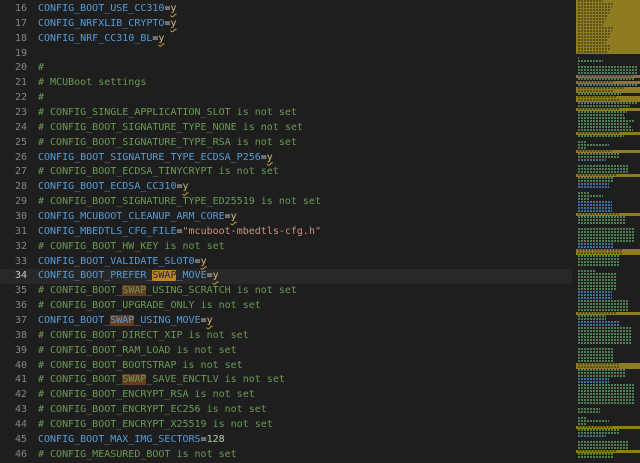 This screenshot has width=640, height=463. Describe the element at coordinates (152, 410) in the screenshot. I see `code-token: # CONFIG_BOOT_ENCRYPT_EC256 is not set` at that location.